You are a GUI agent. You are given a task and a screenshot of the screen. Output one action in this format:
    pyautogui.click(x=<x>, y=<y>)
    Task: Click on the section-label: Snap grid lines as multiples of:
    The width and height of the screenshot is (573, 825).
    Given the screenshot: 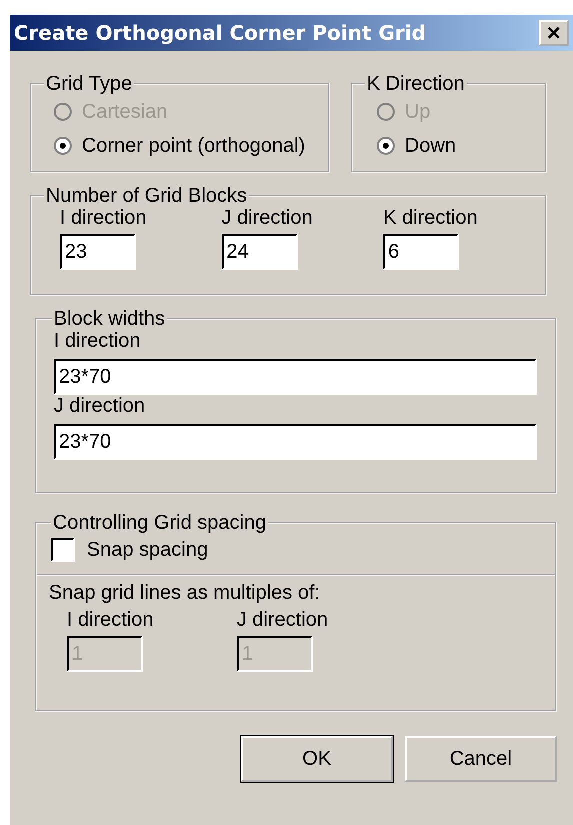 What is the action you would take?
    pyautogui.click(x=185, y=593)
    